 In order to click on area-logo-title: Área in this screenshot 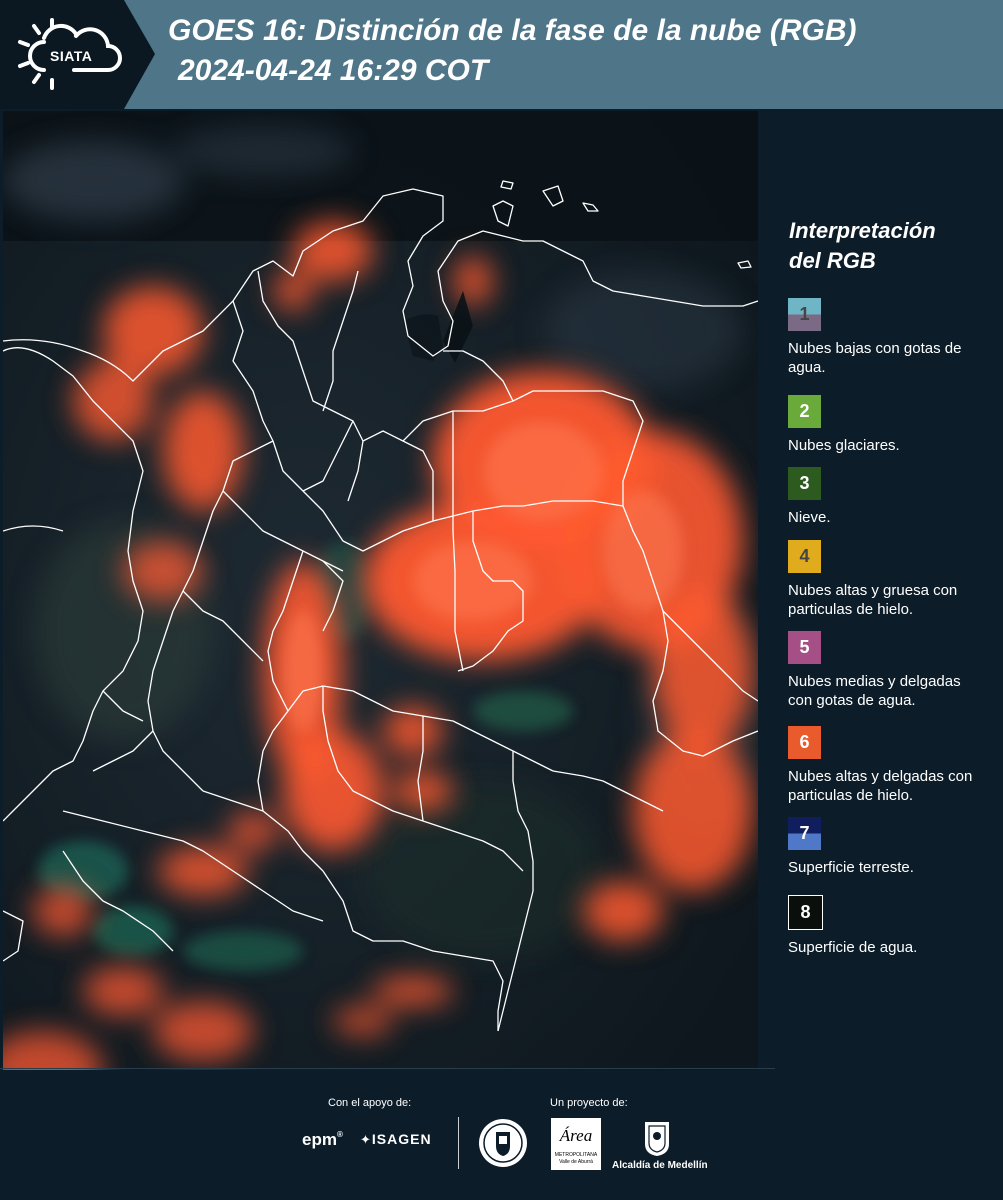, I will do `click(576, 1135)`.